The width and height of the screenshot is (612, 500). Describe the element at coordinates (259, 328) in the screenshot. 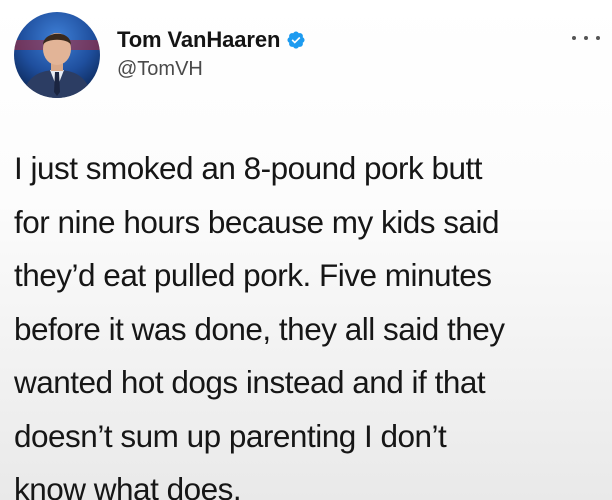

I see `tweet-text-line: before it was done, they all said they` at that location.